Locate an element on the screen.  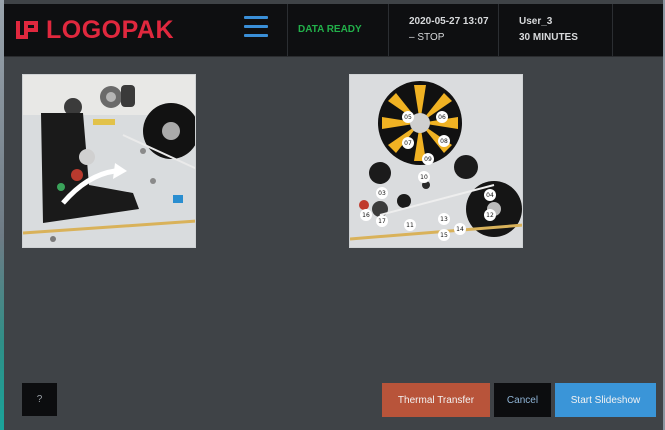
label-17: 17 is located at coordinates (382, 221).